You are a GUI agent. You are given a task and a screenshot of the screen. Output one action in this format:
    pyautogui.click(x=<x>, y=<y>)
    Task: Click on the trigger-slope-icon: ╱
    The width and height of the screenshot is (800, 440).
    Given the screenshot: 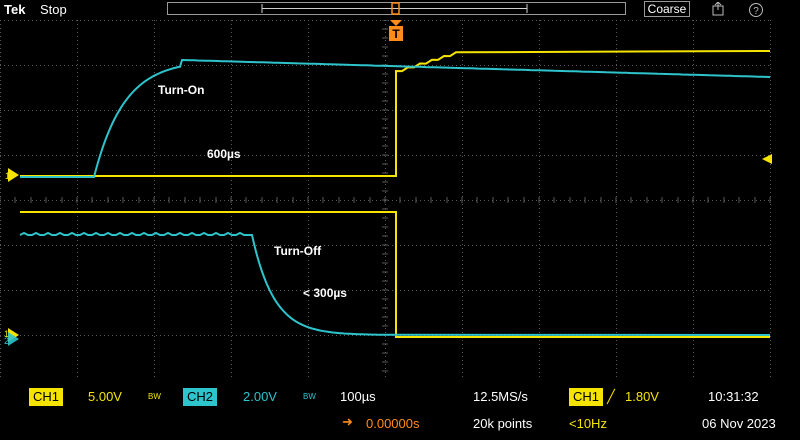 What is the action you would take?
    pyautogui.click(x=611, y=396)
    